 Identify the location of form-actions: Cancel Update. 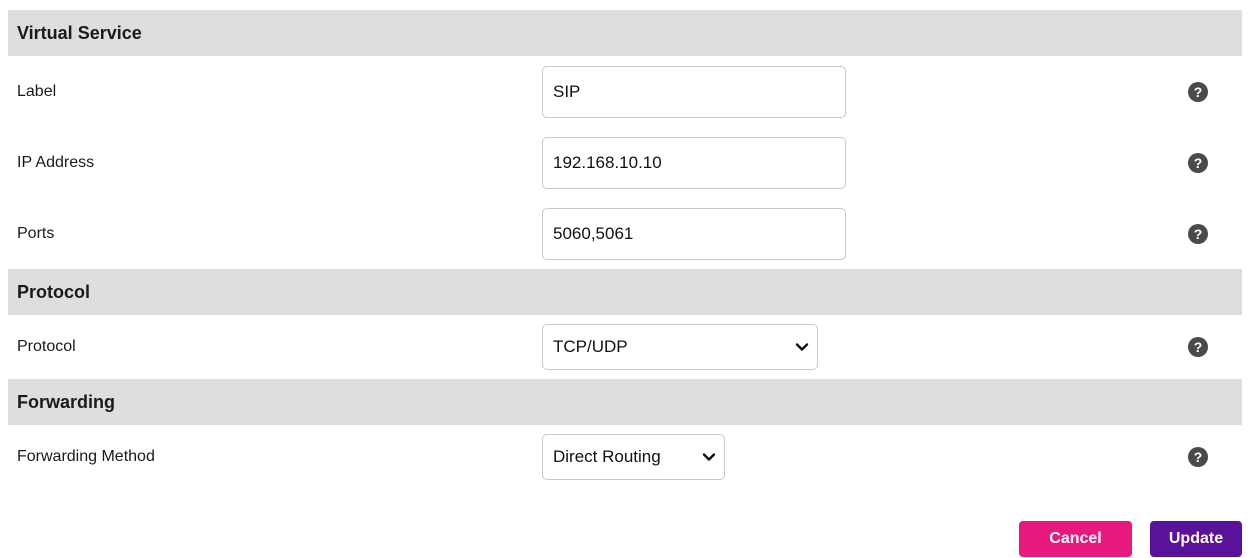
(625, 539).